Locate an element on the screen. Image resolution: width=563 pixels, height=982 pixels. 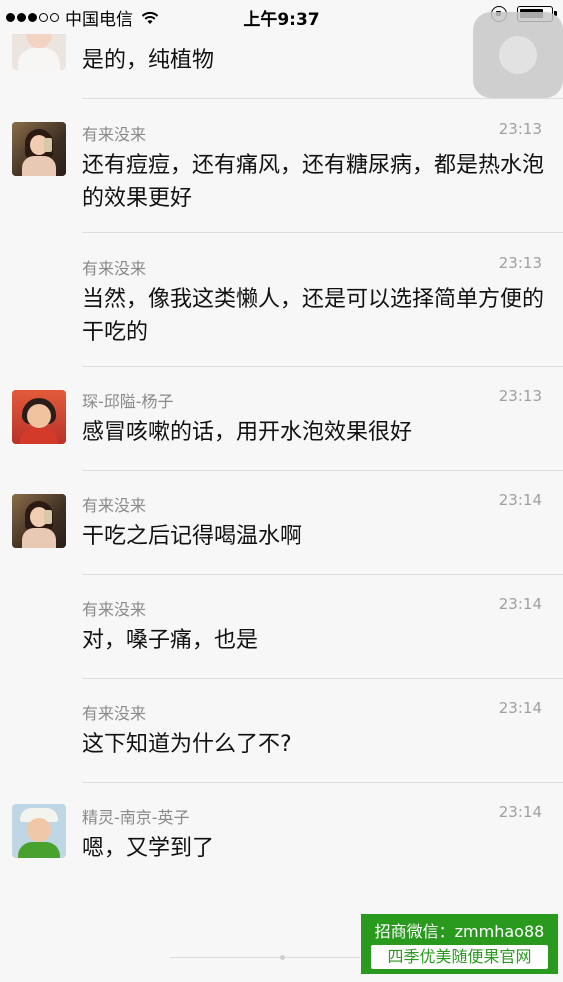
page-dot is located at coordinates (282, 957).